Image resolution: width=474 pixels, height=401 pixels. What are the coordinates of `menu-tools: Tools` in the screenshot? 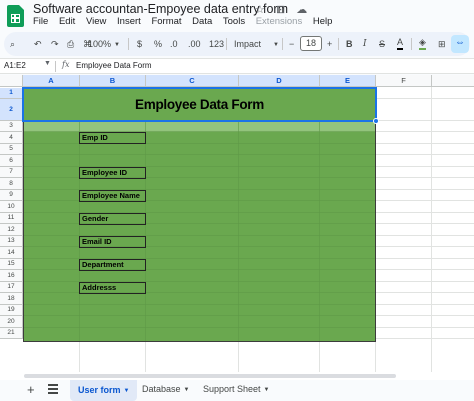 It's located at (234, 21).